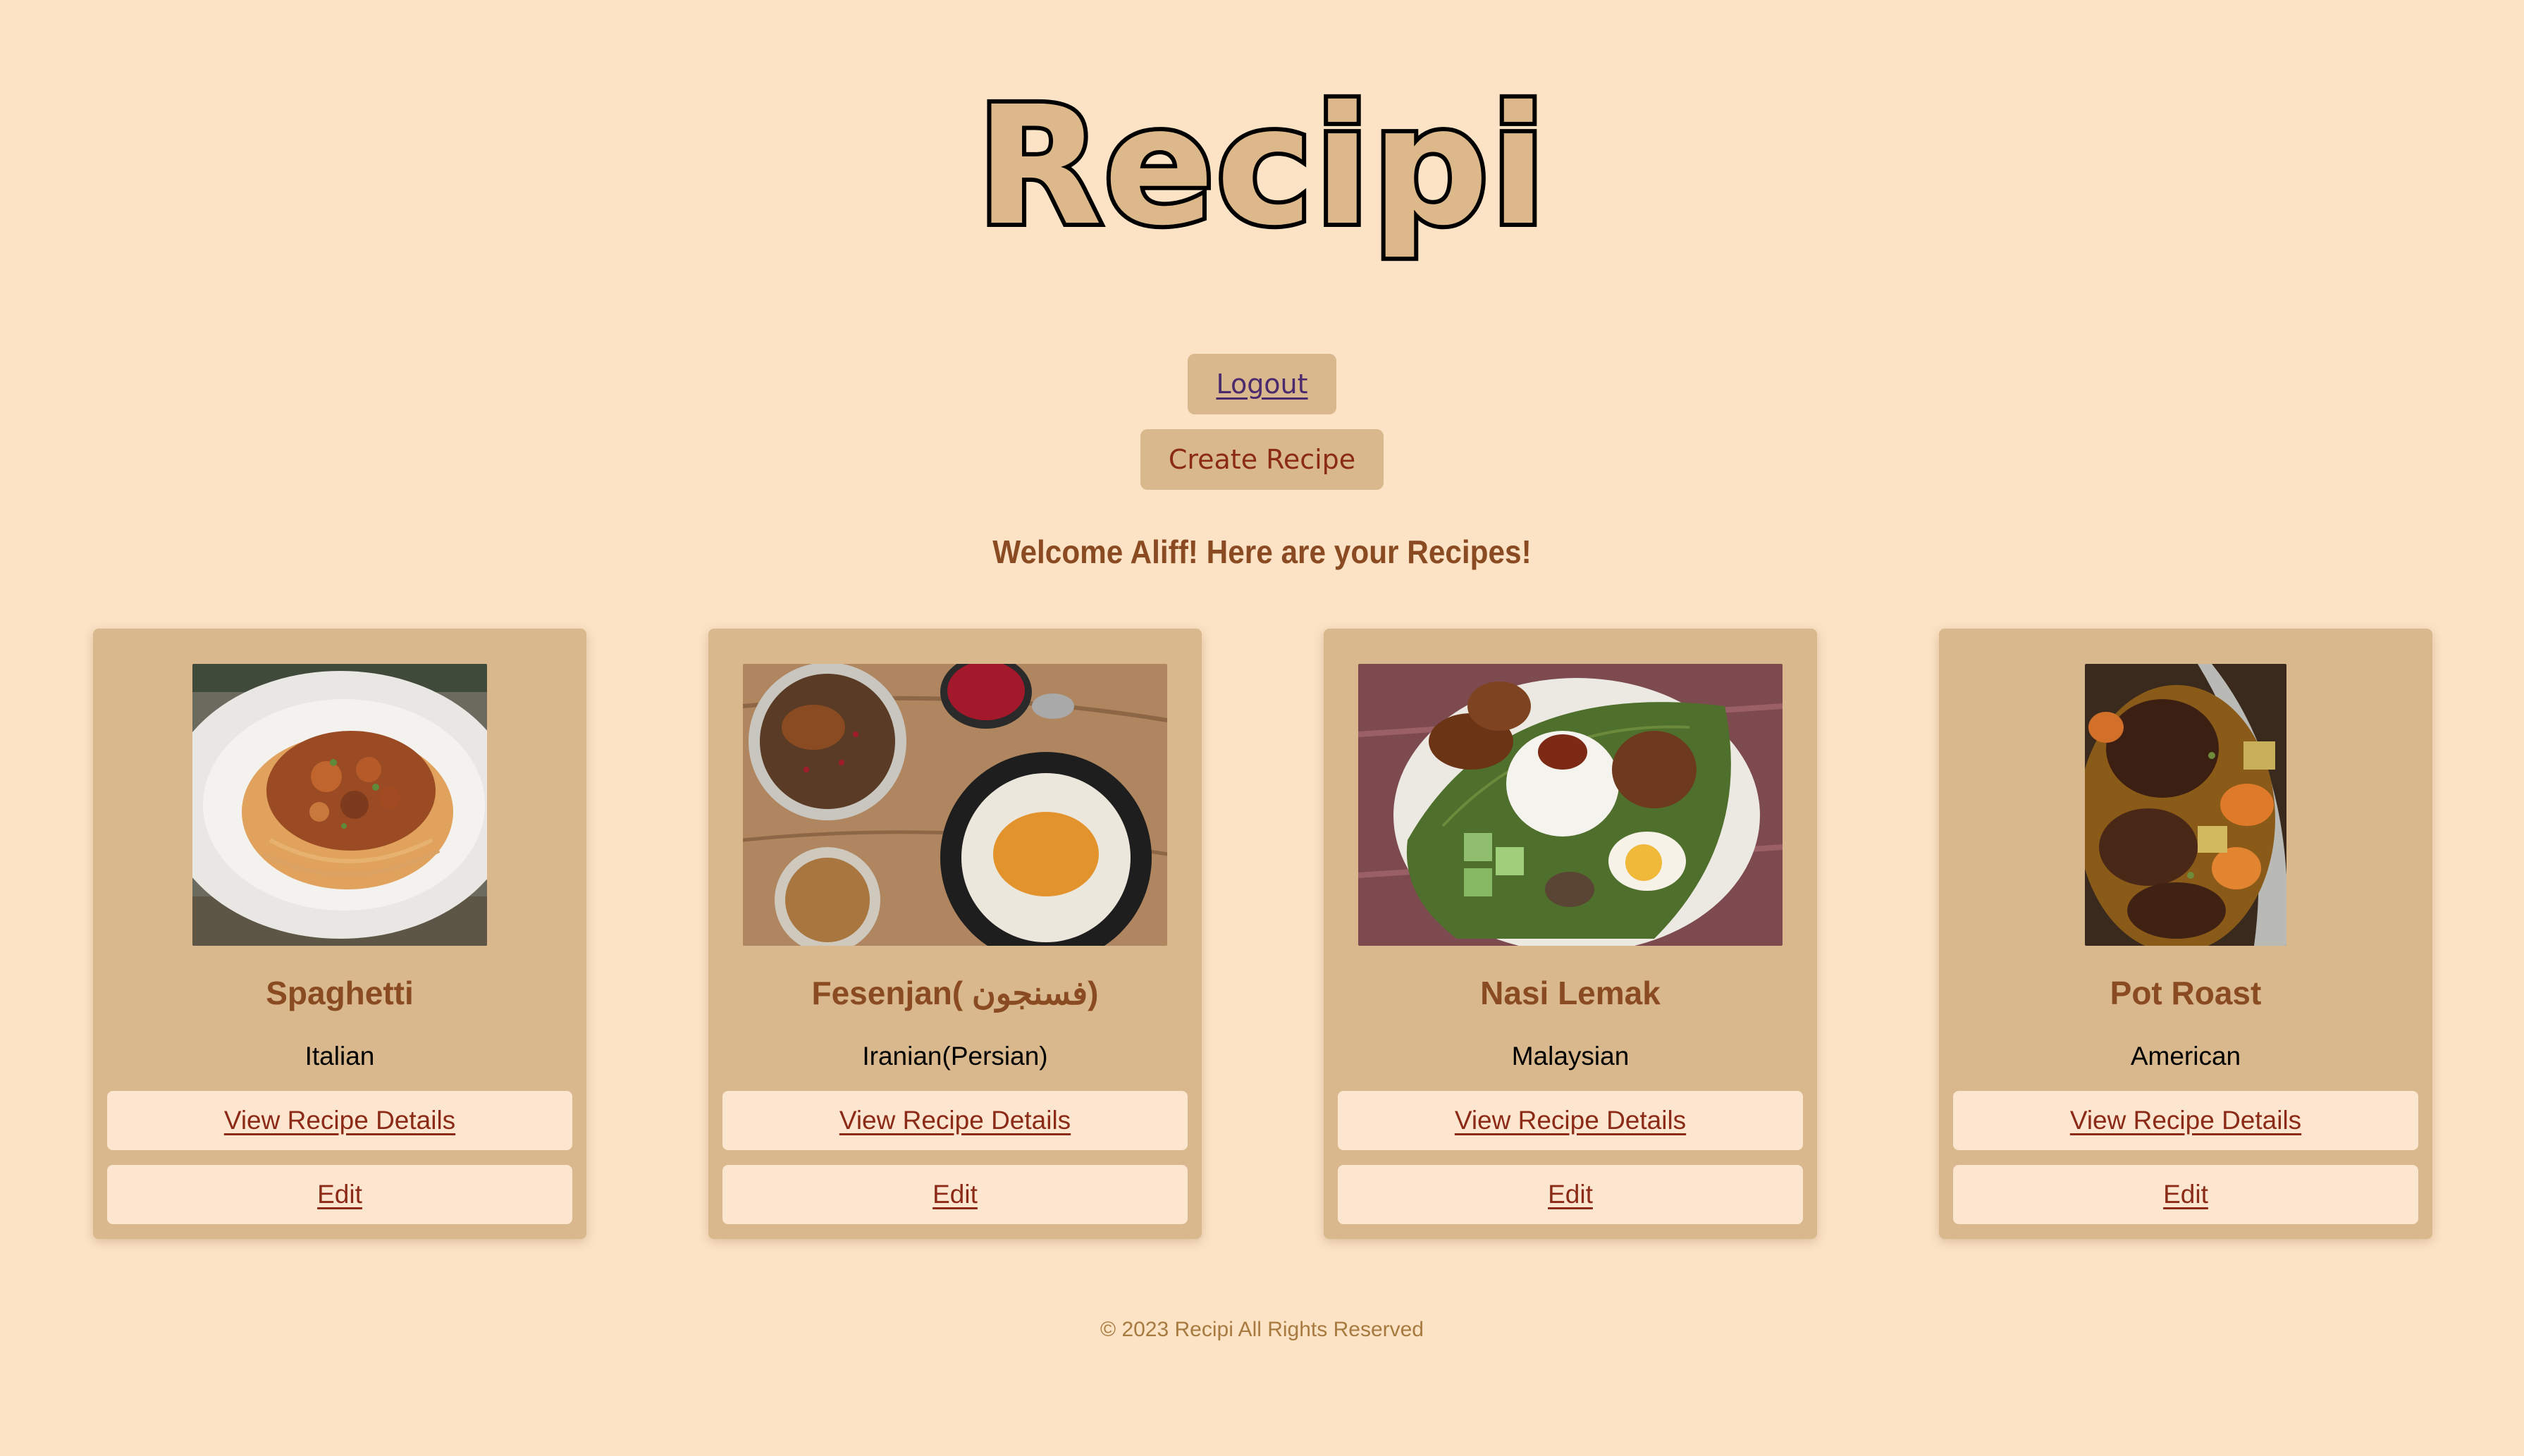 The image size is (2524, 1456). Describe the element at coordinates (1262, 551) in the screenshot. I see `welcome-message: Welcome Aliff! Here are your Recipes!` at that location.